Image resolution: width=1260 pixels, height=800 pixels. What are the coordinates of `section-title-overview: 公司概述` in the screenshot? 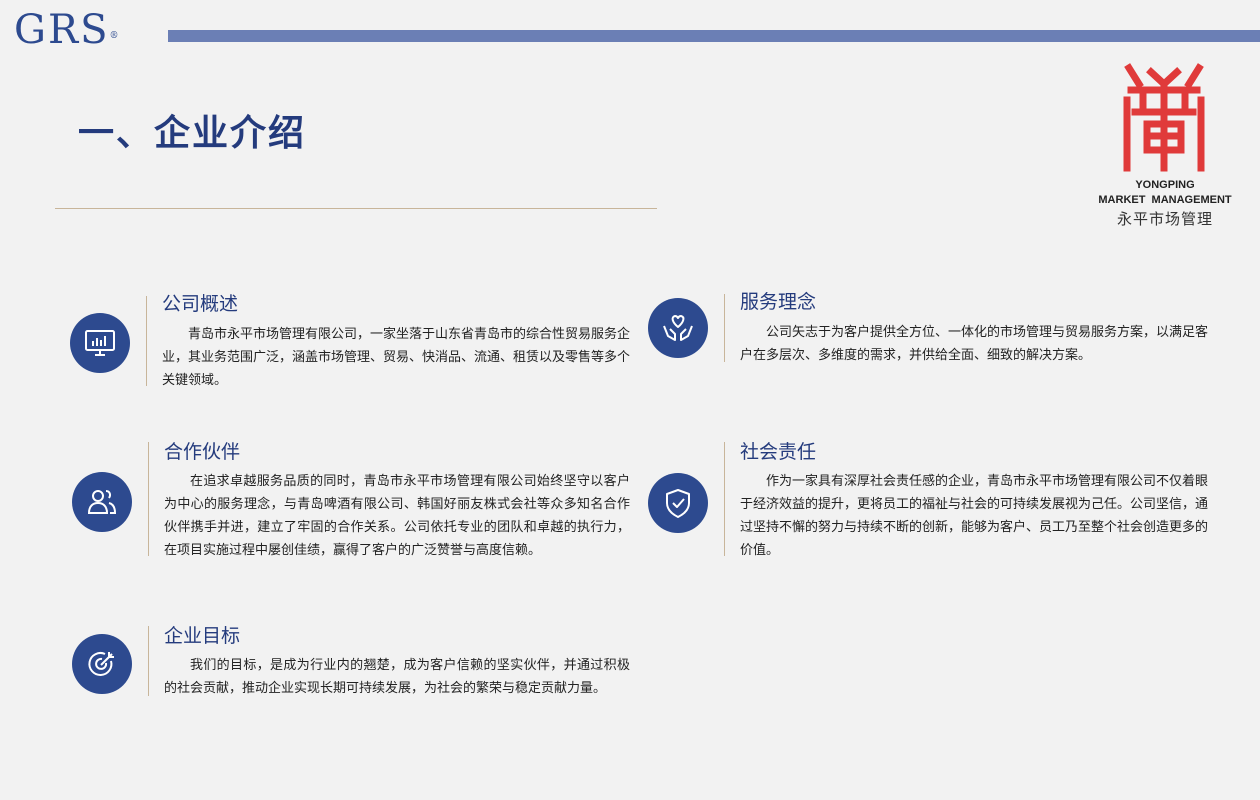 It's located at (200, 304).